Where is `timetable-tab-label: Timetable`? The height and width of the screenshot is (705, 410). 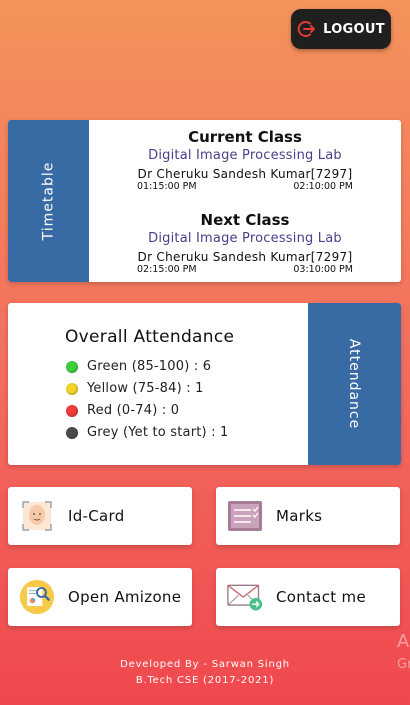
timetable-tab-label: Timetable is located at coordinates (48, 201).